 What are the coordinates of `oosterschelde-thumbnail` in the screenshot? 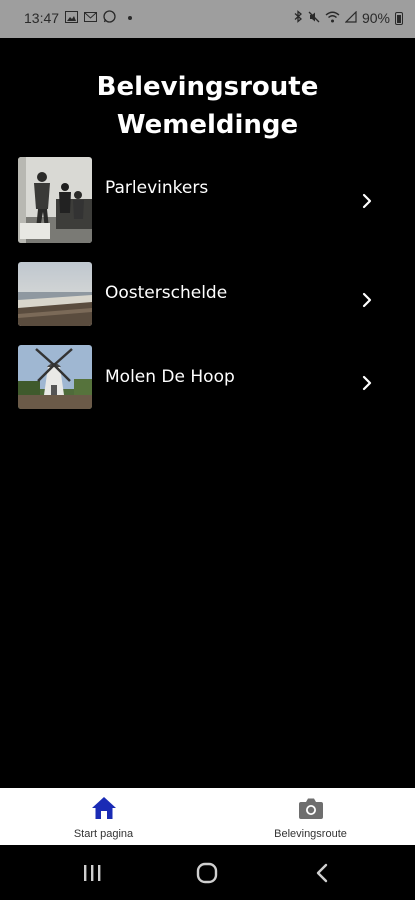 It's located at (55, 294).